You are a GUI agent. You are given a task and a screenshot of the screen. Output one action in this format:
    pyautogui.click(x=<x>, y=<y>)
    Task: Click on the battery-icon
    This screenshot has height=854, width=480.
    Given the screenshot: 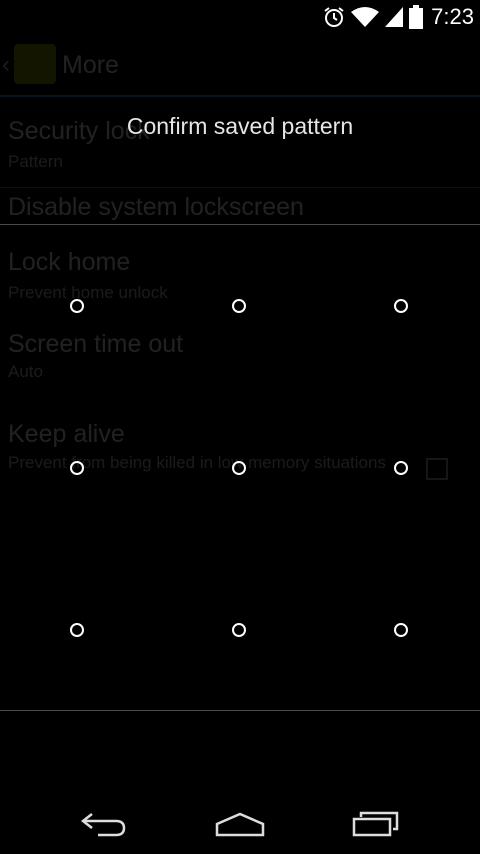 What is the action you would take?
    pyautogui.click(x=416, y=17)
    